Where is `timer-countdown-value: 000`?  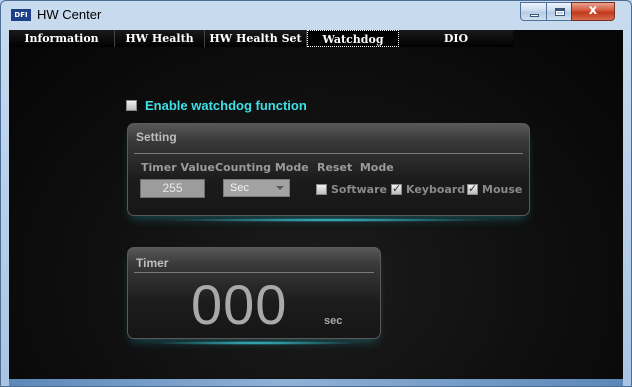
timer-countdown-value: 000 is located at coordinates (239, 304).